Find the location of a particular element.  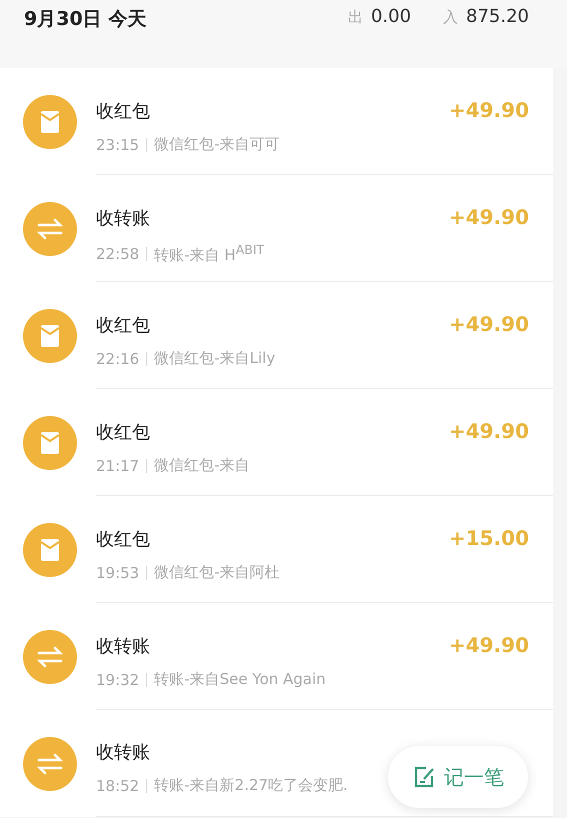

record-row: 收红包 +49.90 21:17 微信红包-来自 is located at coordinates (276, 442).